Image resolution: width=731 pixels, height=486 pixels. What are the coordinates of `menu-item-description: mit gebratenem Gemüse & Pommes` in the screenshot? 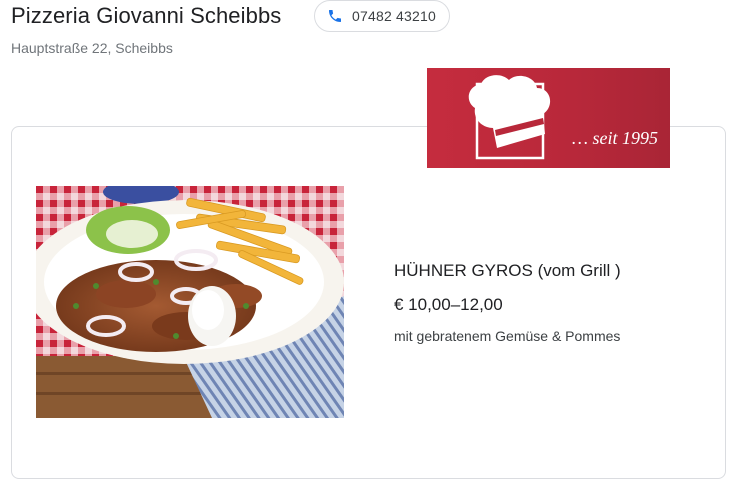 It's located at (507, 336).